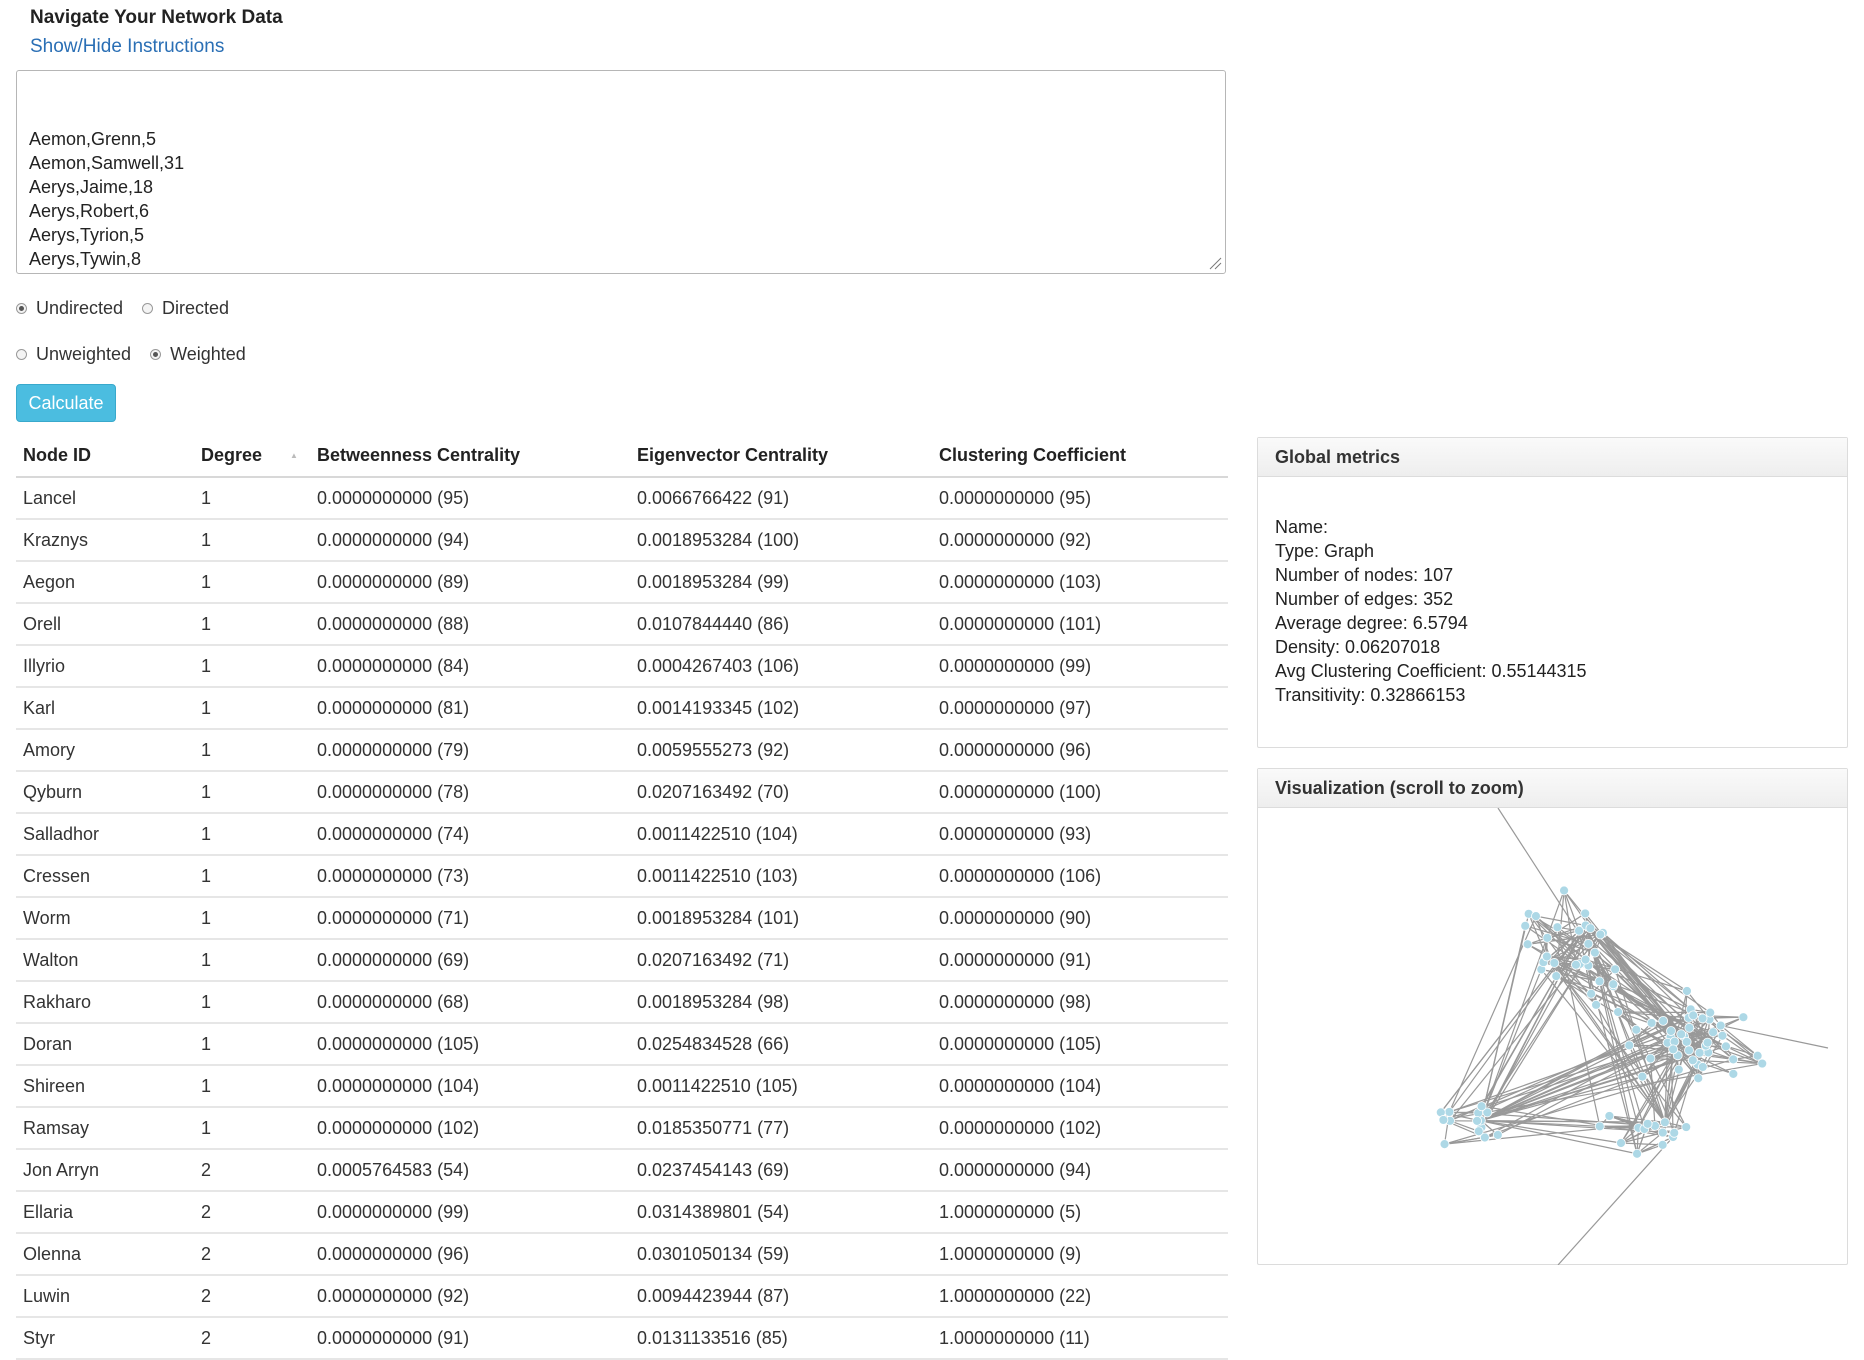 Image resolution: width=1864 pixels, height=1360 pixels. I want to click on column-header-eigenvector: Eigenvector Centrality, so click(781, 455).